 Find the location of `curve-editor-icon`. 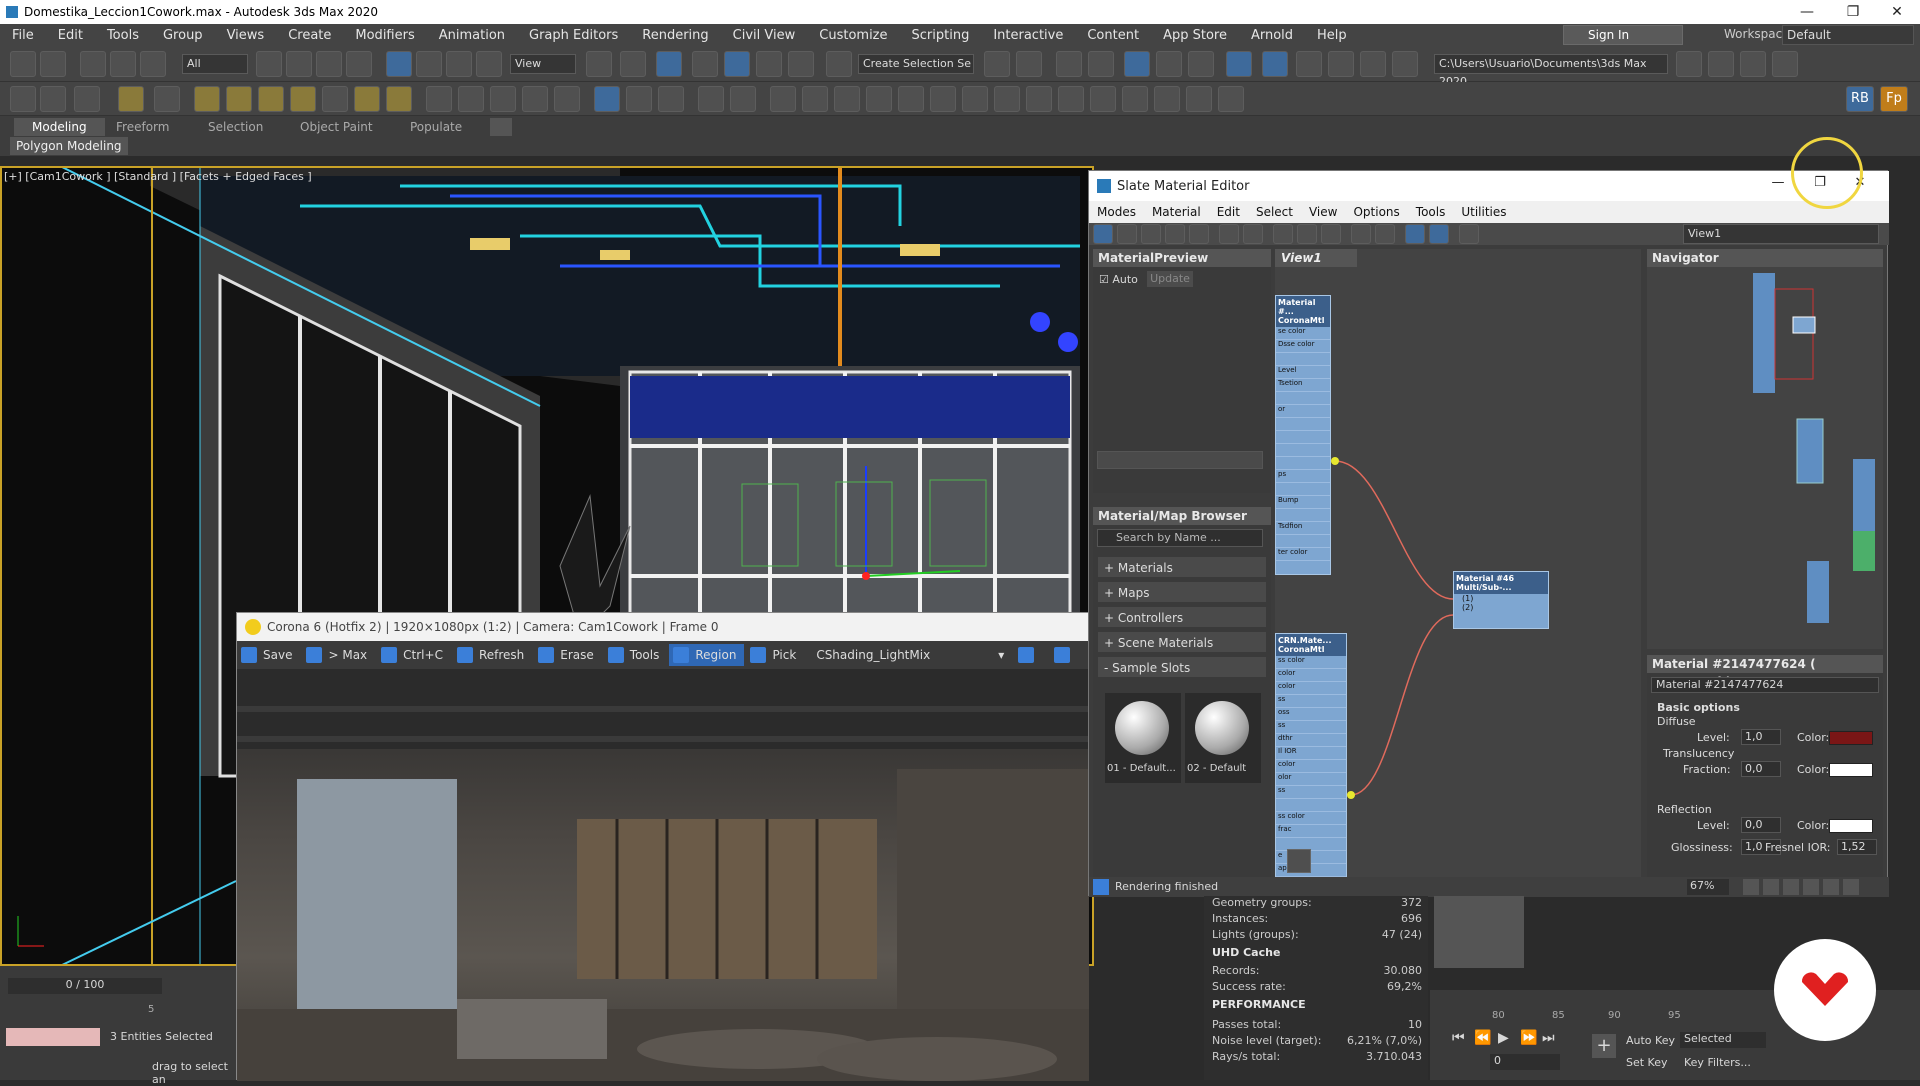

curve-editor-icon is located at coordinates (1169, 64).